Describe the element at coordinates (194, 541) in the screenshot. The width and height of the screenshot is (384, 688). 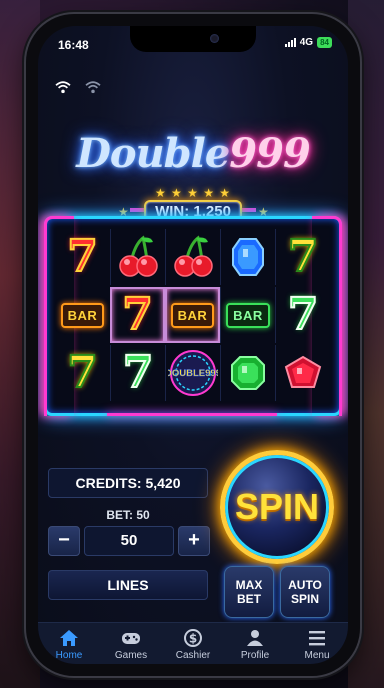
I see `bet-increase-button: +` at that location.